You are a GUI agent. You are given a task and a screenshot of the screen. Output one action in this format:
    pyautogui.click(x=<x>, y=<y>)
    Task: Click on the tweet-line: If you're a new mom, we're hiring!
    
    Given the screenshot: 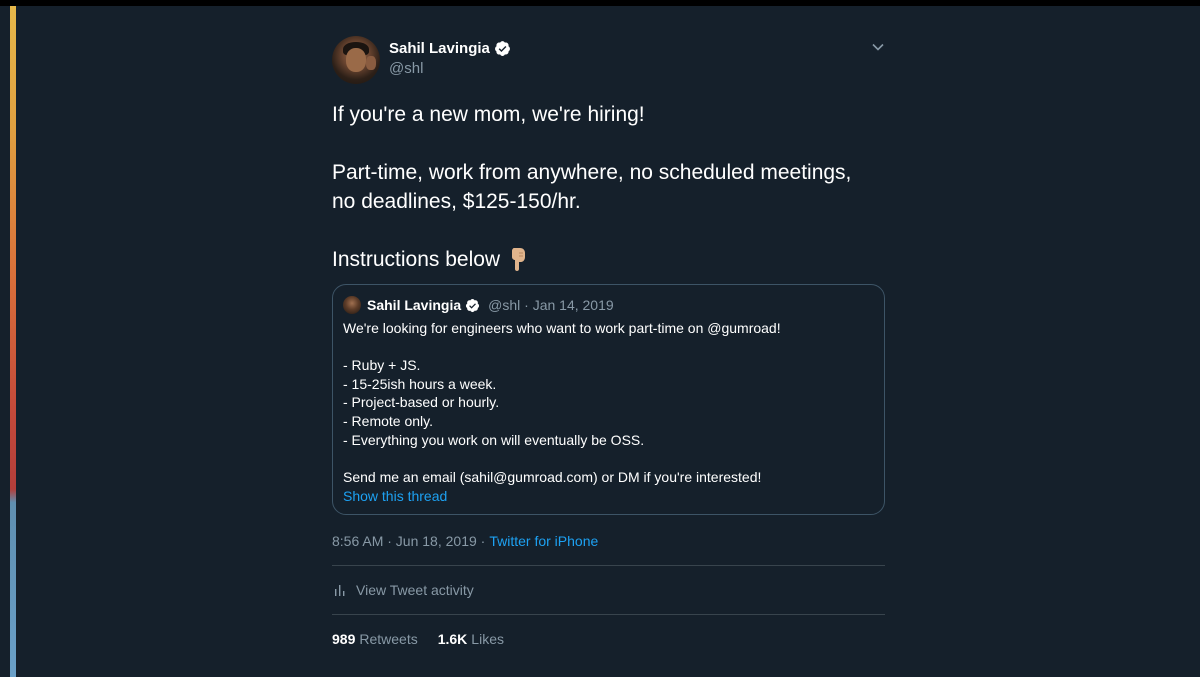 What is the action you would take?
    pyautogui.click(x=488, y=114)
    